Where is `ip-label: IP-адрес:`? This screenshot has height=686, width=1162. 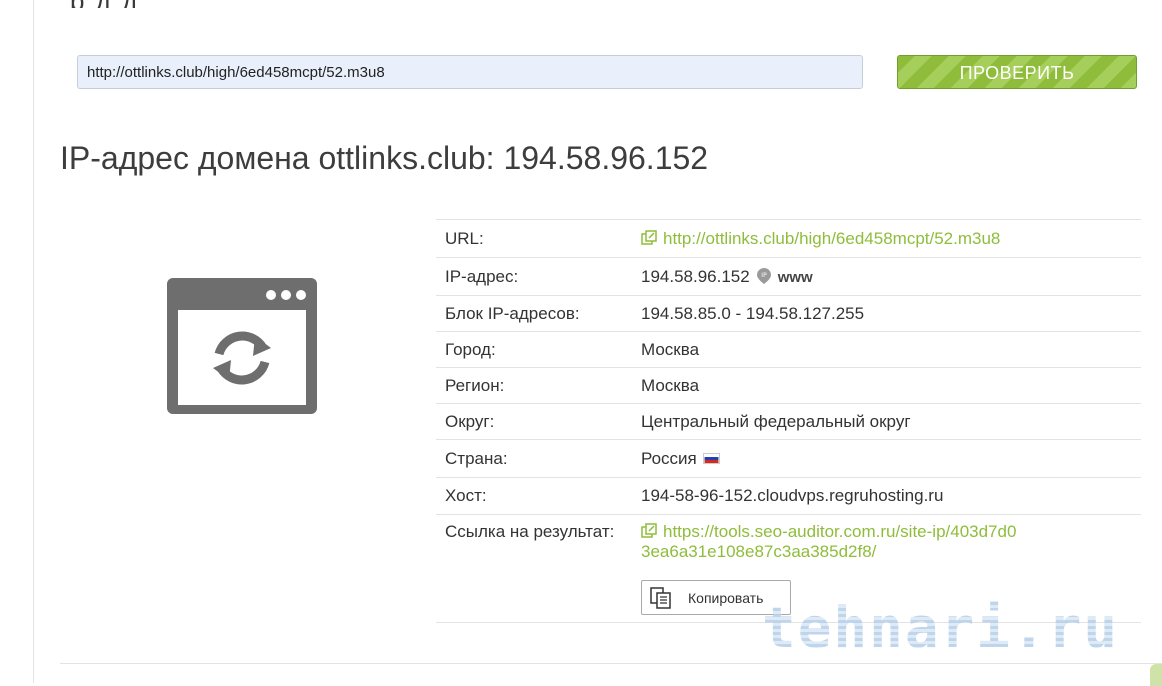 ip-label: IP-адрес: is located at coordinates (482, 276).